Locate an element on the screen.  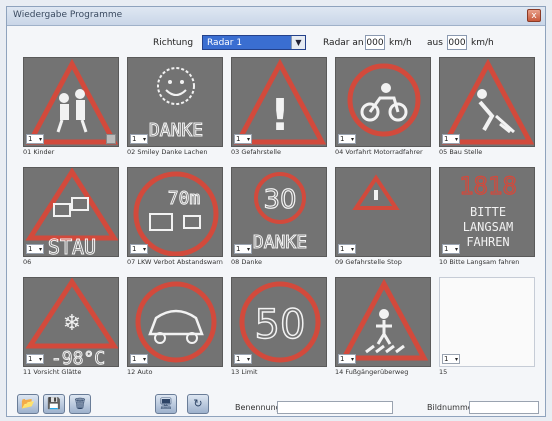
sign-text: LANGSAM is located at coordinates (488, 227).